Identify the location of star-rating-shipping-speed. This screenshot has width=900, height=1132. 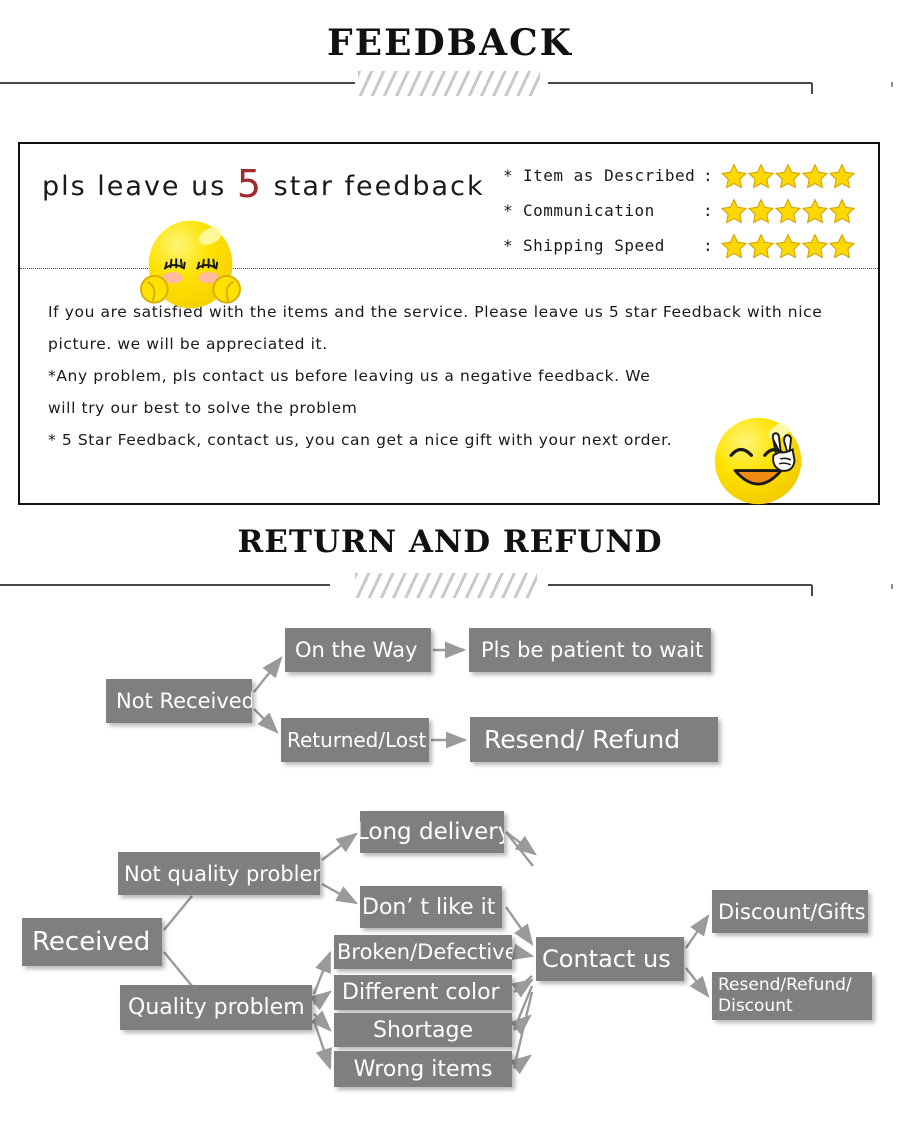
(788, 245).